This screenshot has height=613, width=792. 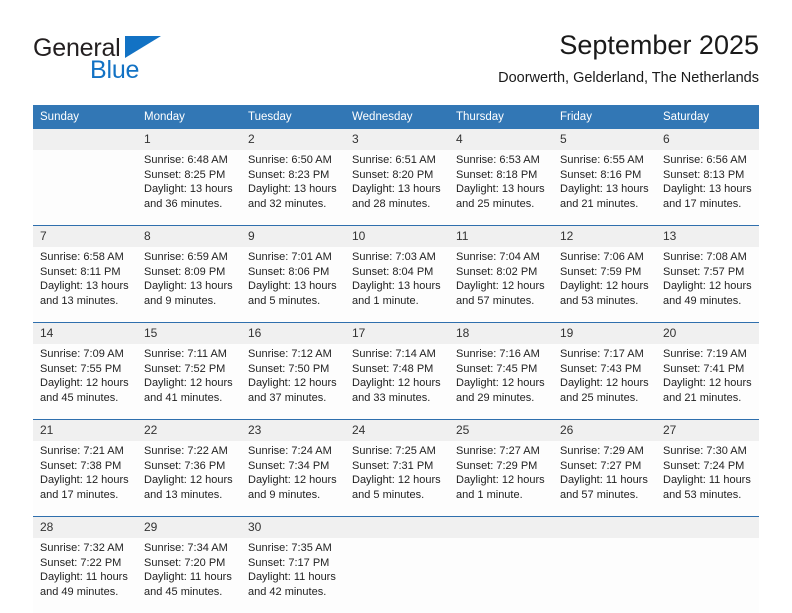 What do you see at coordinates (659, 45) in the screenshot?
I see `page-title: September 2025` at bounding box center [659, 45].